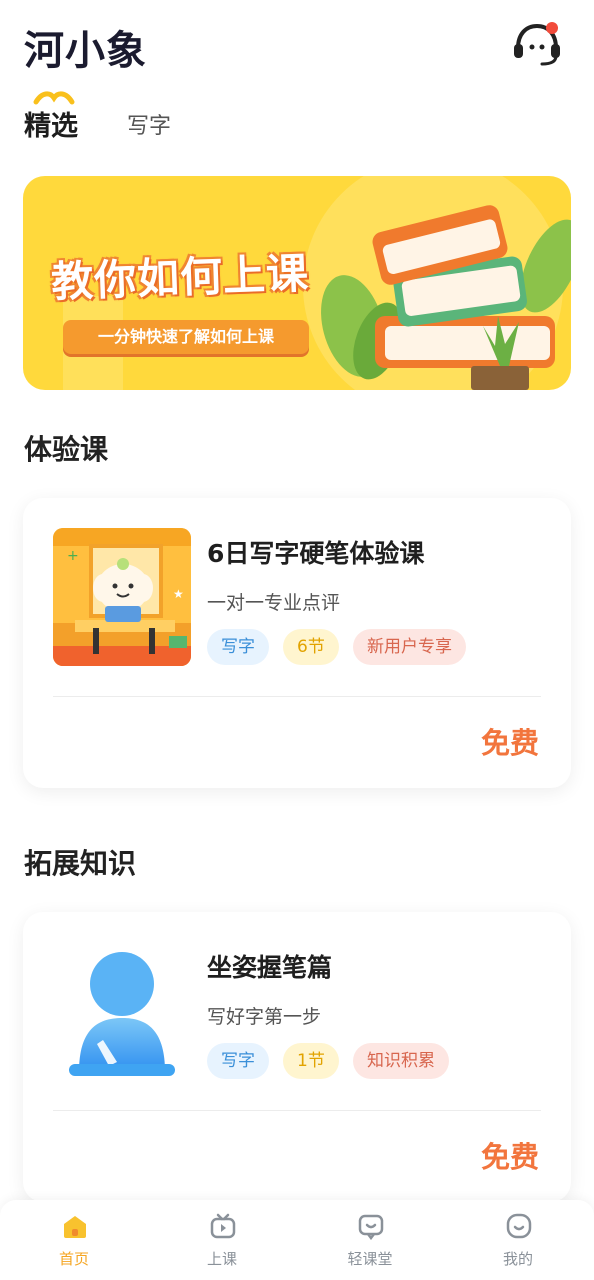  Describe the element at coordinates (409, 647) in the screenshot. I see `tag-new-user: 新用户专享` at that location.